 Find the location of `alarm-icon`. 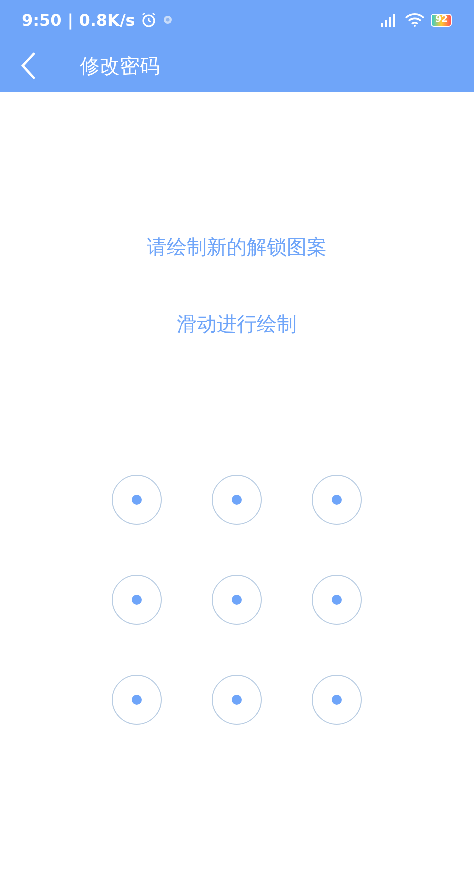

alarm-icon is located at coordinates (149, 20).